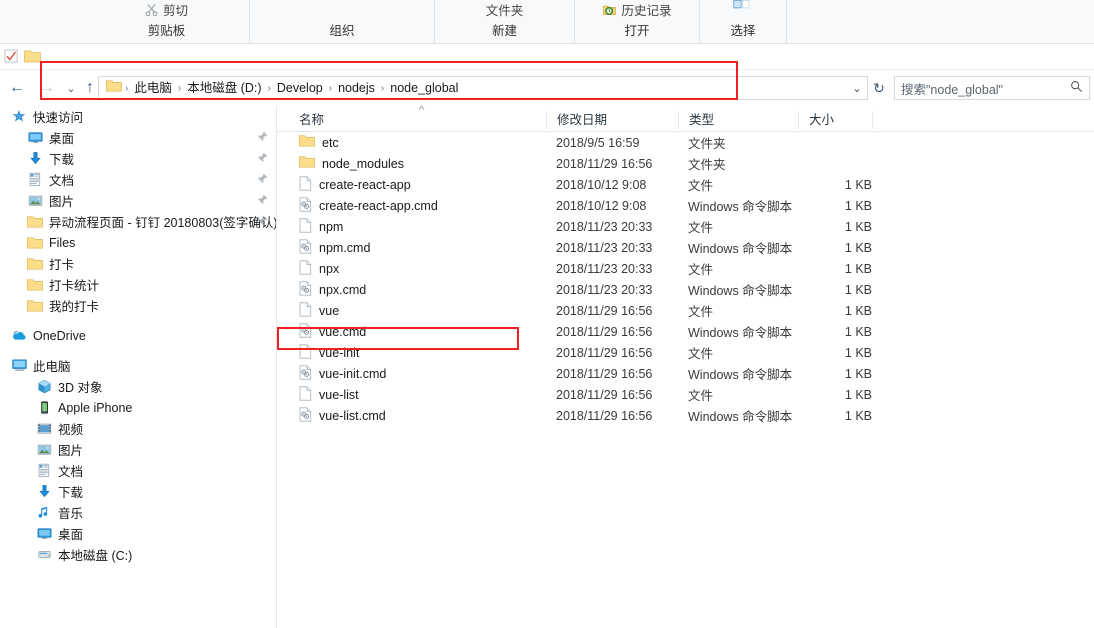 This screenshot has height=628, width=1094. What do you see at coordinates (598, 142) in the screenshot?
I see `file-date: 2018/9/5 16:59` at bounding box center [598, 142].